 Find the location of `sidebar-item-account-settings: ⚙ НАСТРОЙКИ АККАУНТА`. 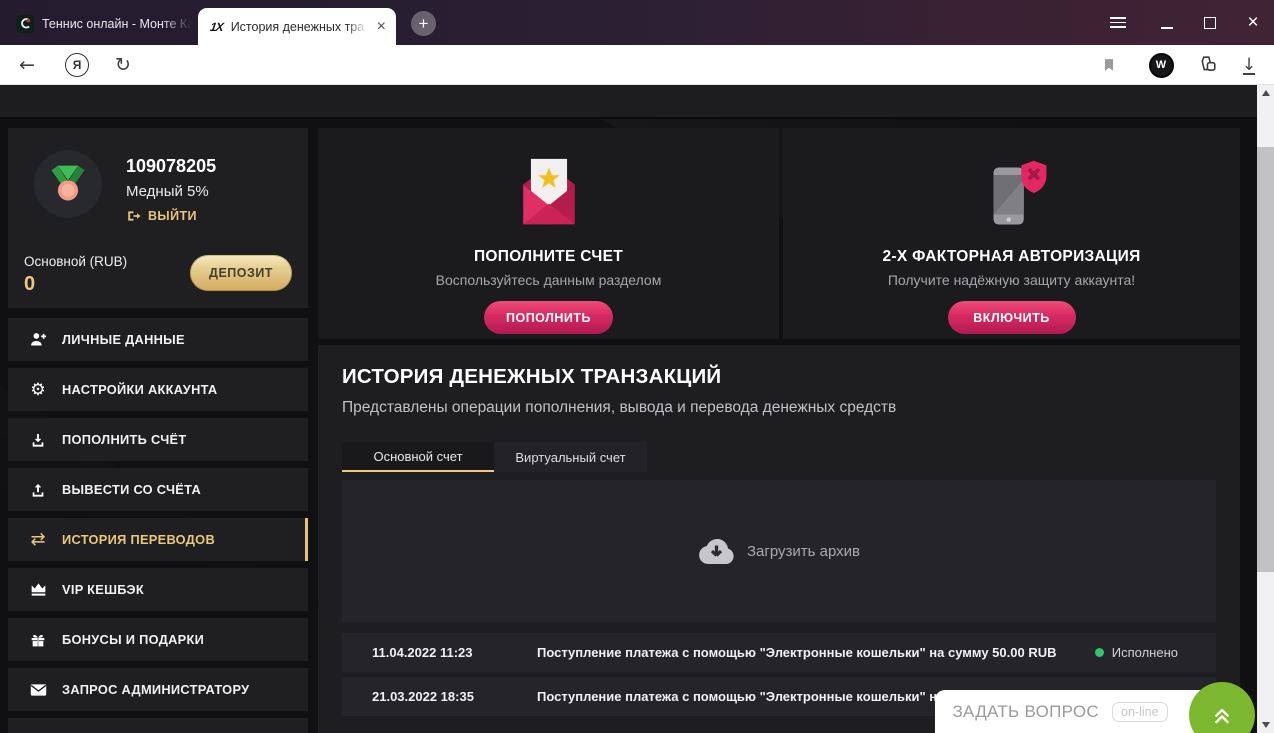

sidebar-item-account-settings: ⚙ НАСТРОЙКИ АККАУНТА is located at coordinates (158, 389).